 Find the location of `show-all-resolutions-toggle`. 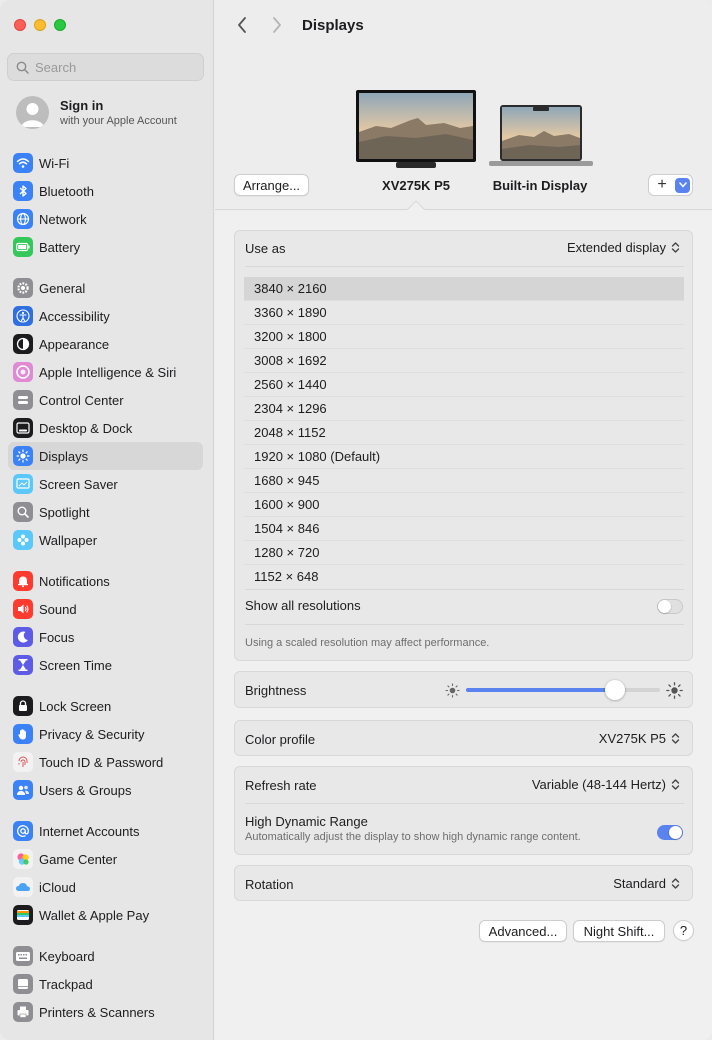

show-all-resolutions-toggle is located at coordinates (670, 606).